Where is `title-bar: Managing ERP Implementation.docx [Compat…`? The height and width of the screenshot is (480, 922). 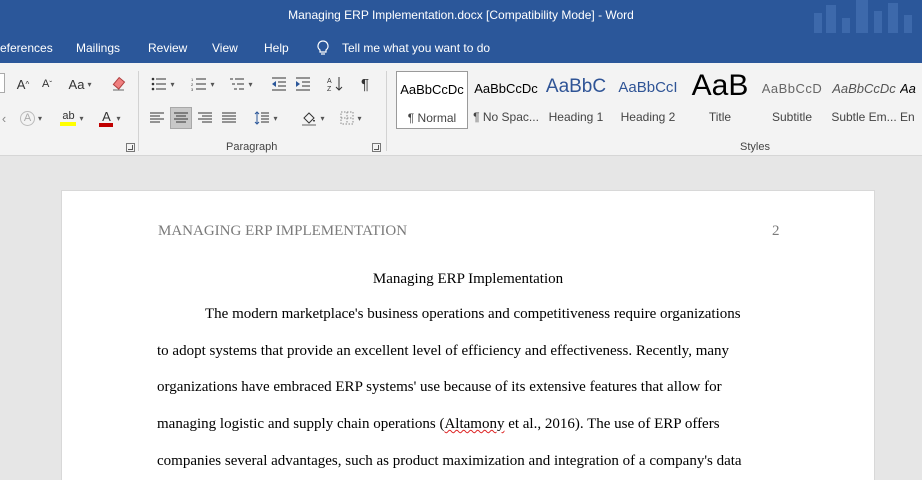 title-bar: Managing ERP Implementation.docx [Compat… is located at coordinates (461, 16).